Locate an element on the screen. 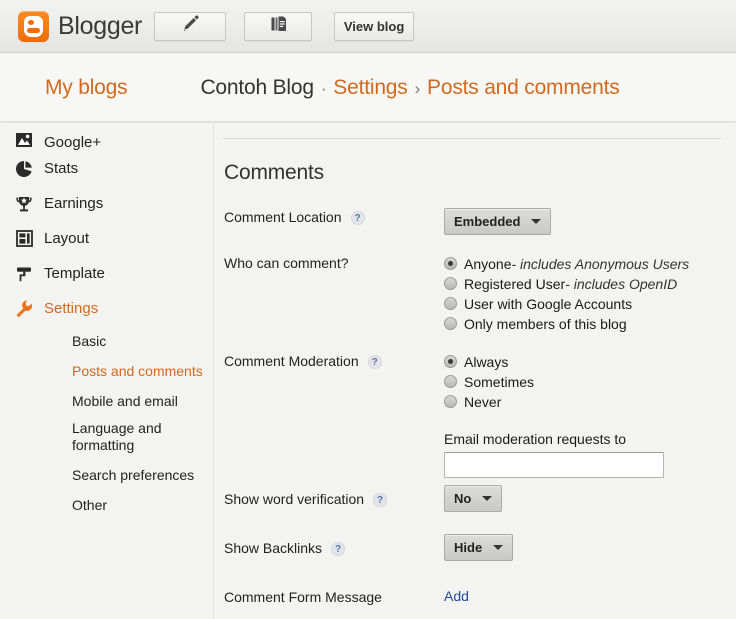 This screenshot has width=736, height=619. comment-location-field: Embedded is located at coordinates (584, 221).